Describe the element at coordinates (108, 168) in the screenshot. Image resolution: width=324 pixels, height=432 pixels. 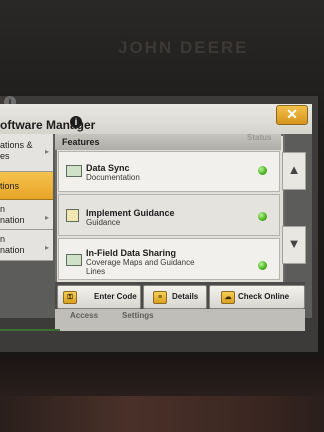
I see `feature-title: Data Sync` at that location.